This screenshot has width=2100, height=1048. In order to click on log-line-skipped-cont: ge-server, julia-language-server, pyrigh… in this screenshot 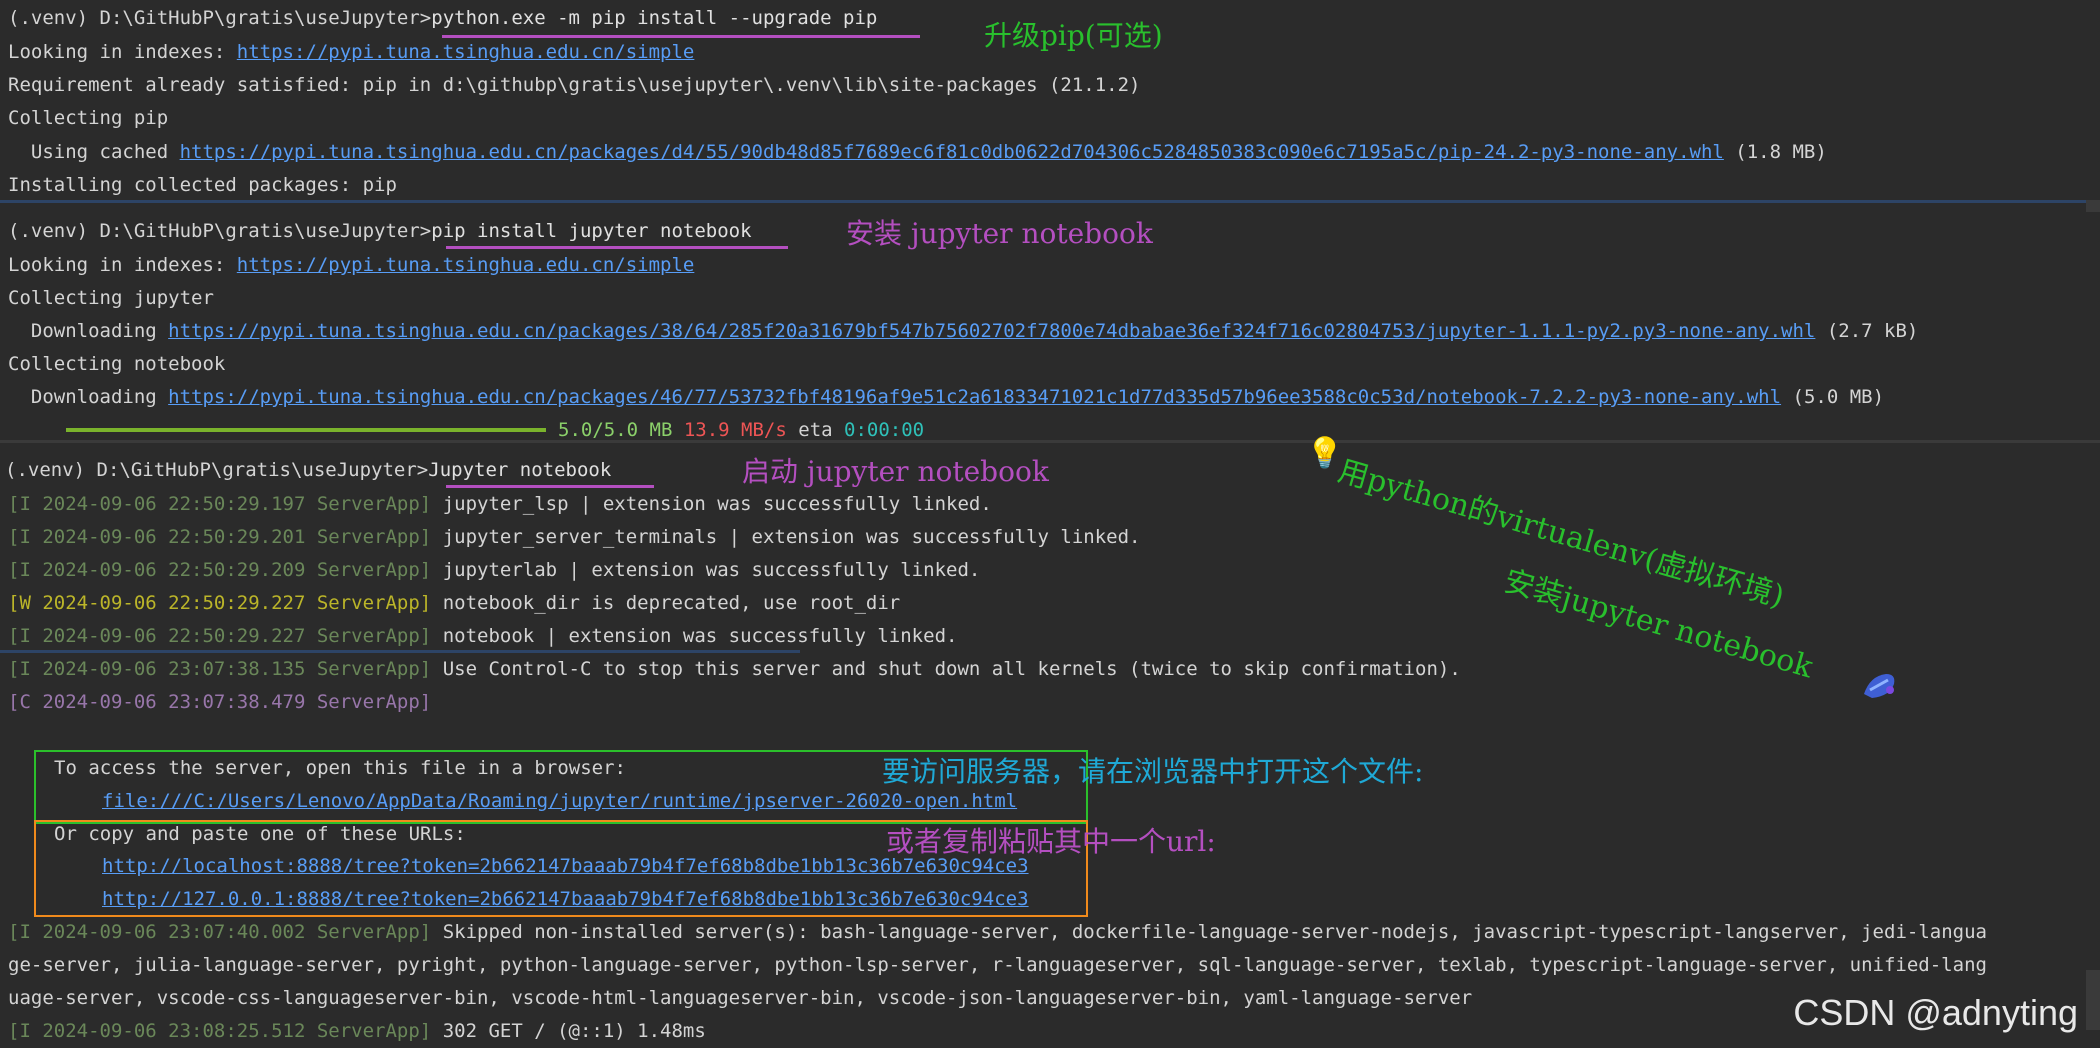, I will do `click(997, 965)`.